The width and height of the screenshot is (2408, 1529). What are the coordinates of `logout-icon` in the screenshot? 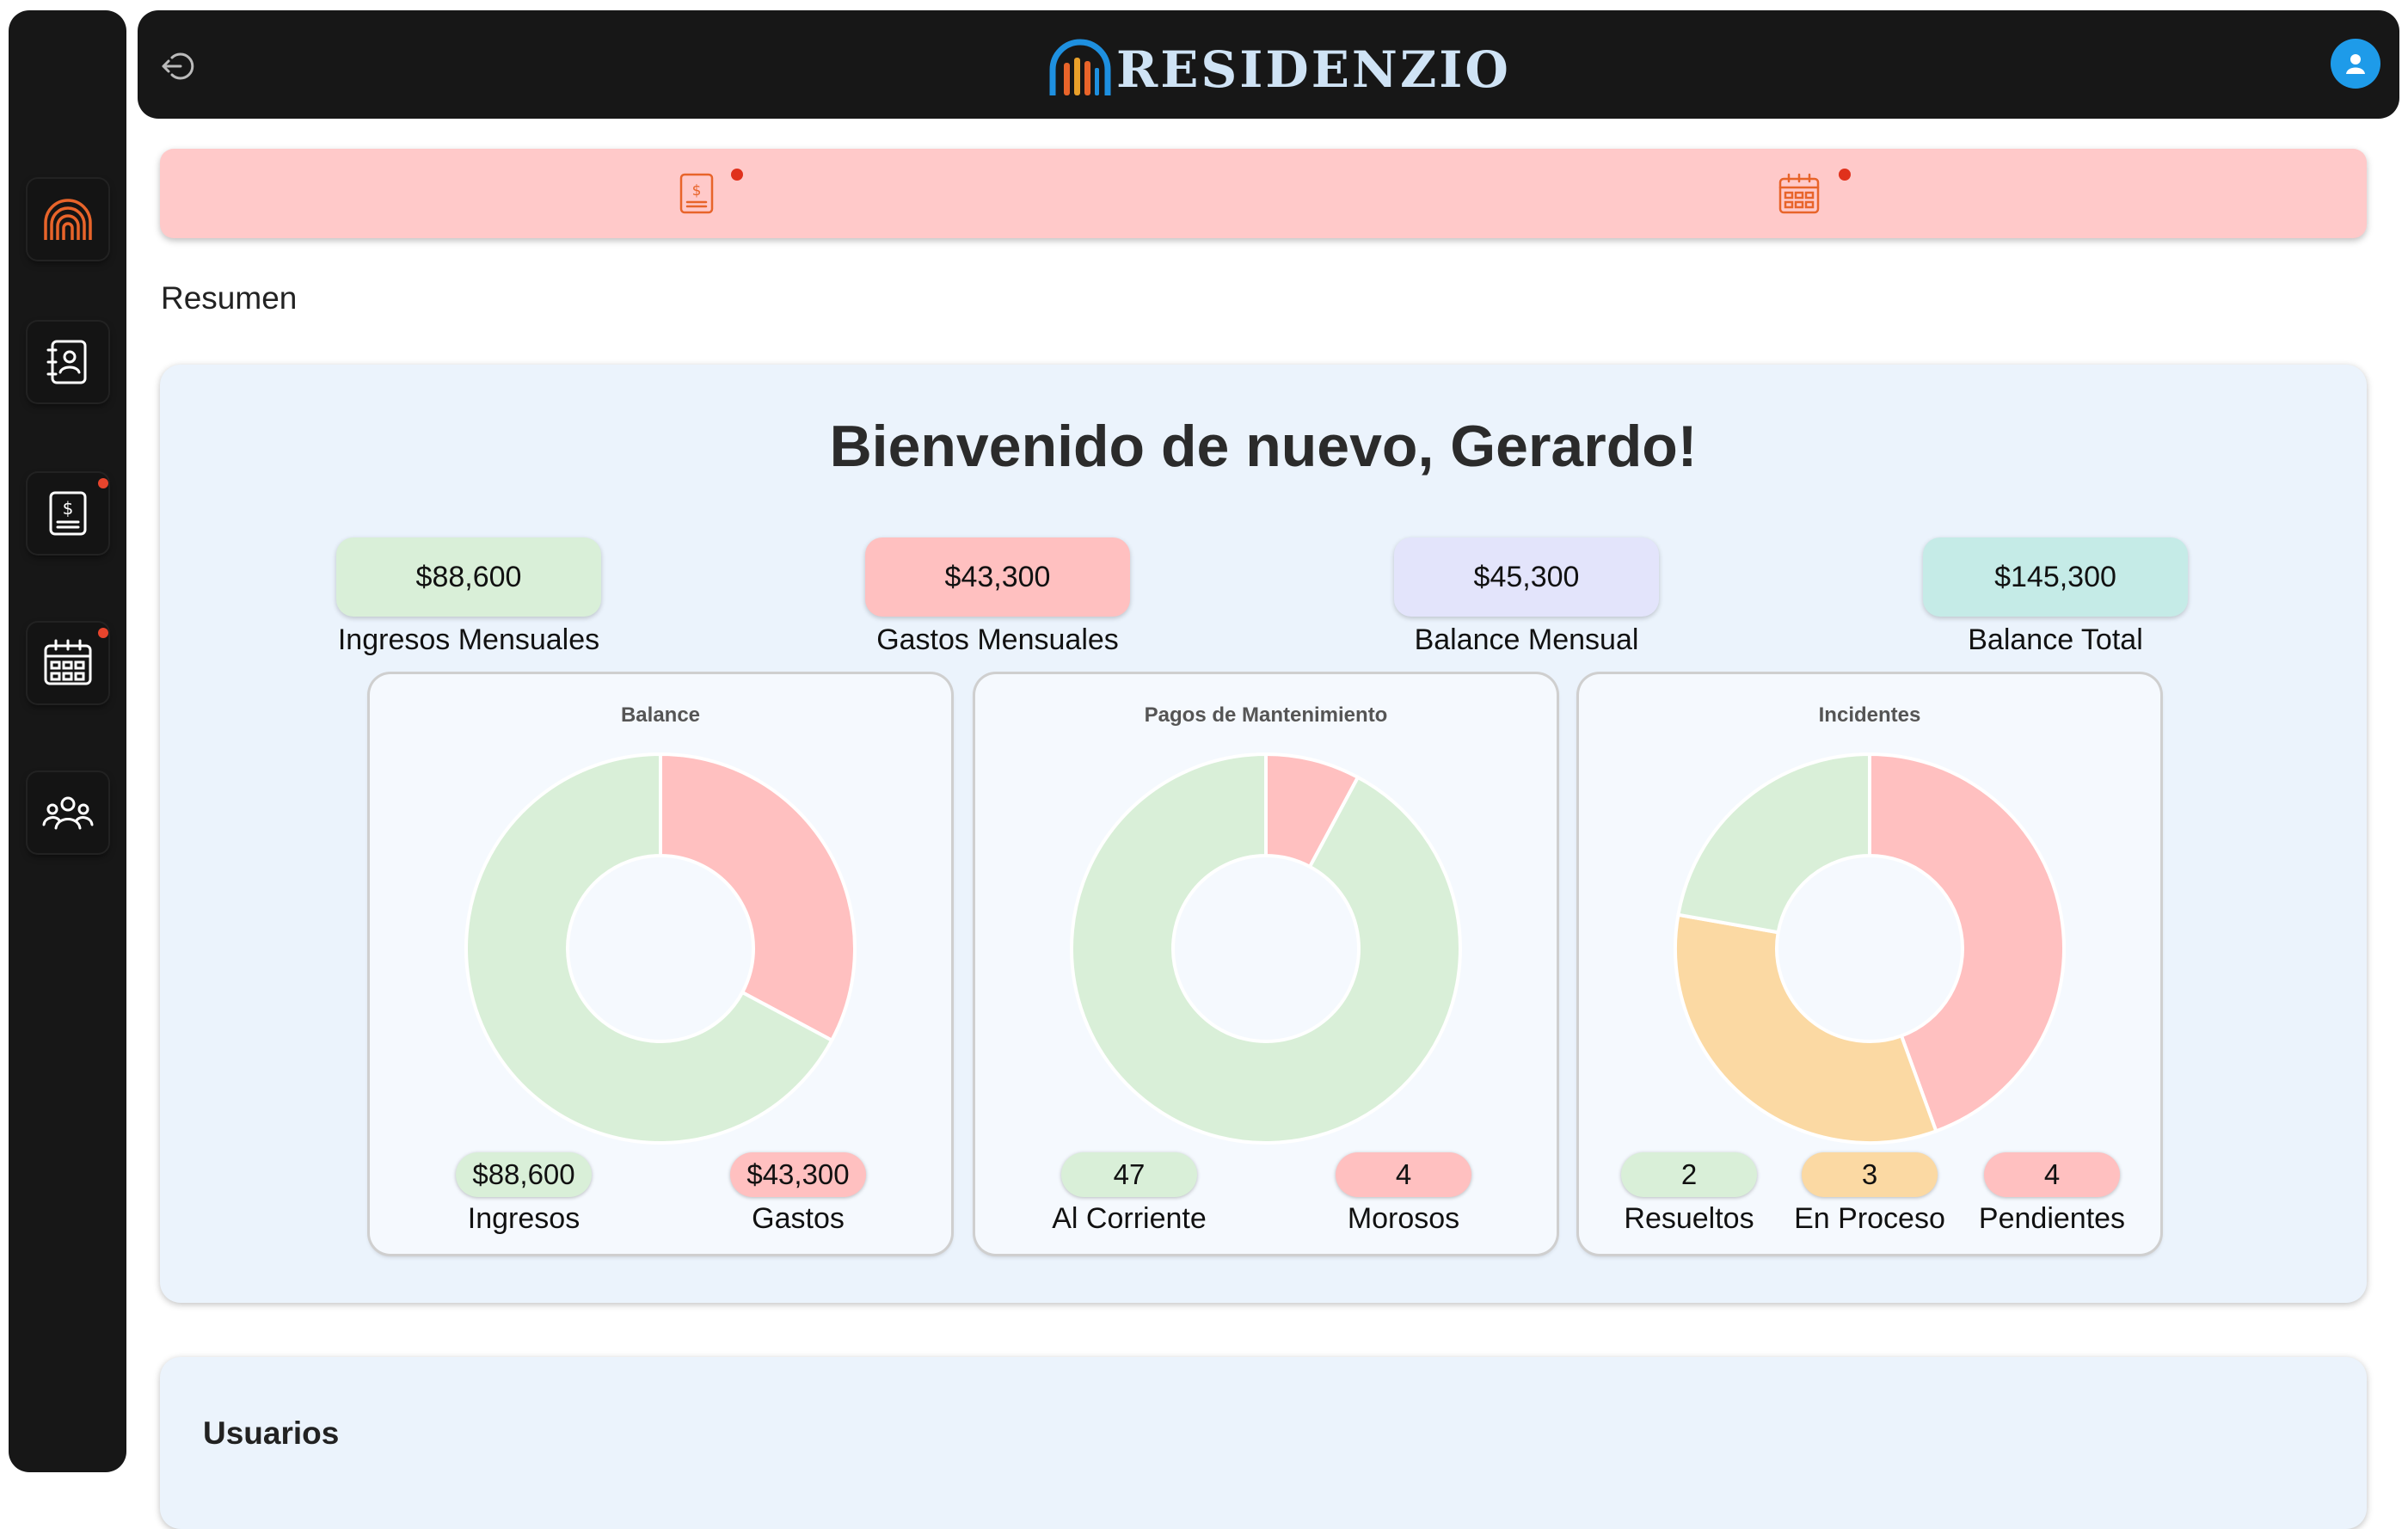 It's located at (177, 66).